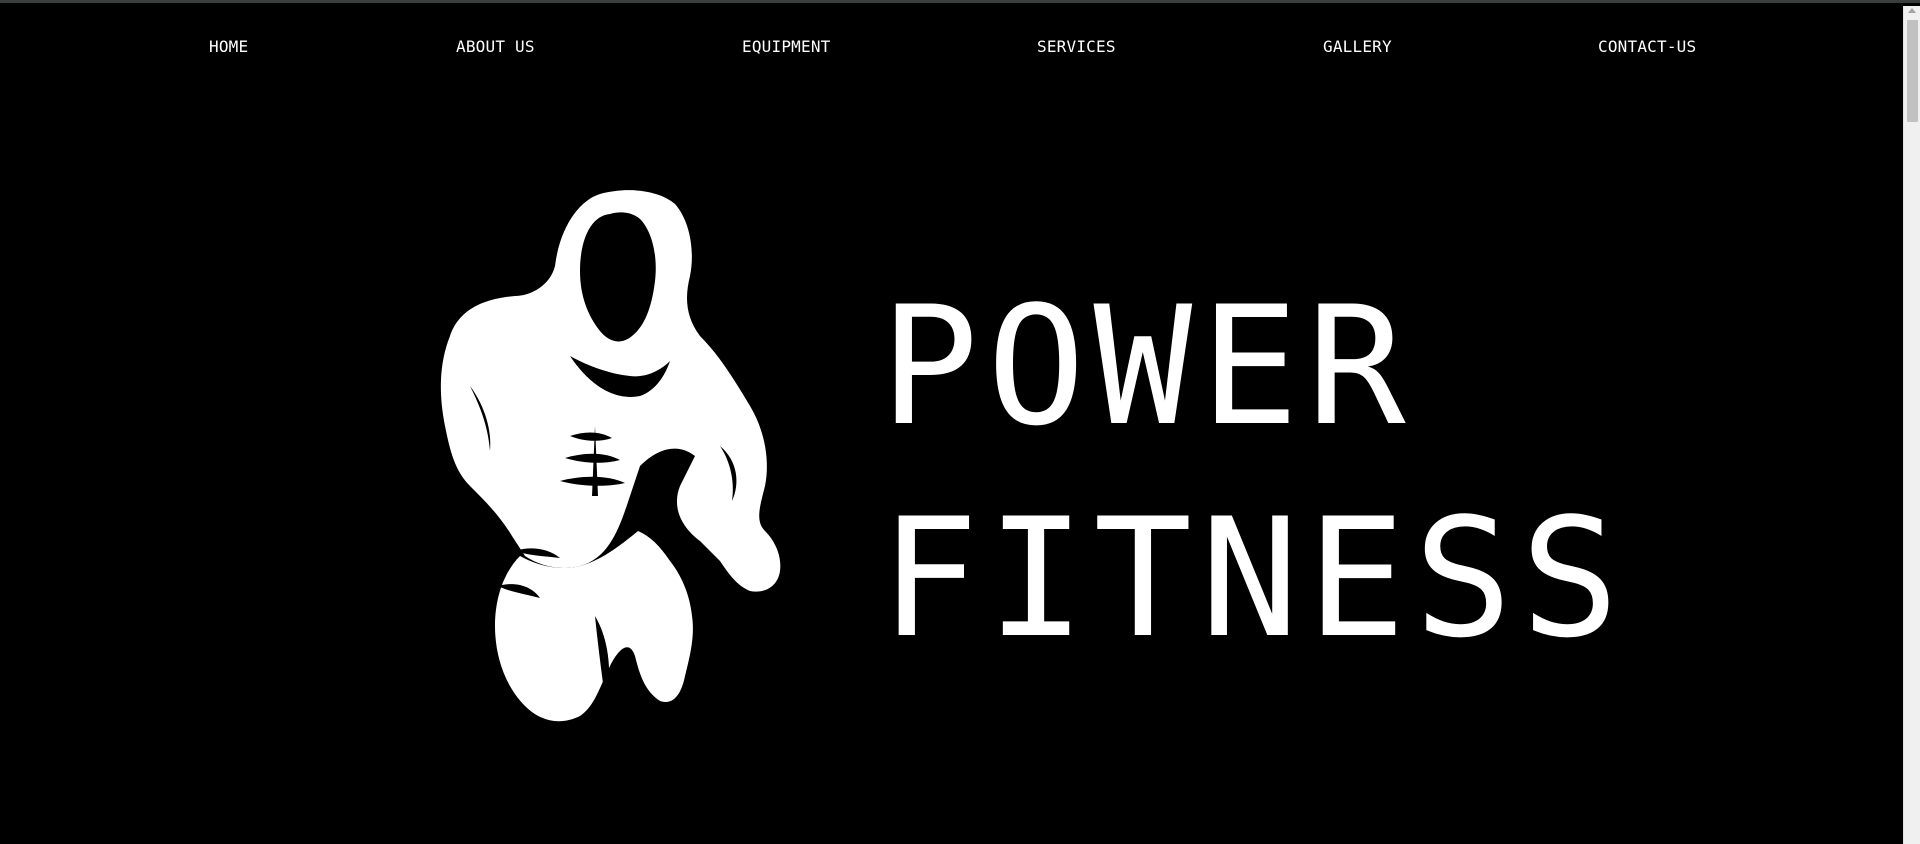  What do you see at coordinates (620, 461) in the screenshot?
I see `bodybuilder-silhouette-icon` at bounding box center [620, 461].